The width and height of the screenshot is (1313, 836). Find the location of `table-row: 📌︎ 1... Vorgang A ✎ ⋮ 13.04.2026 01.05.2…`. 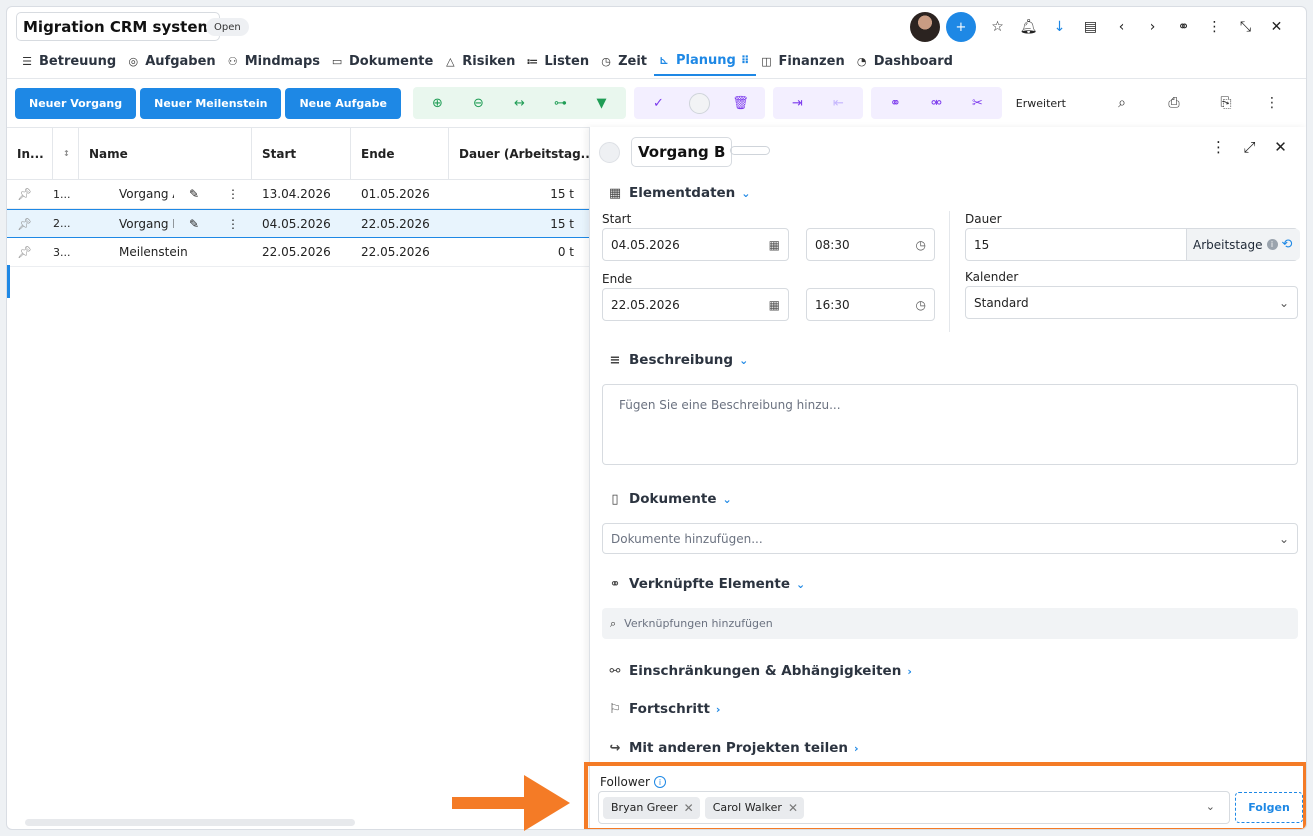

table-row: 📌︎ 1... Vorgang A ✎ ⋮ 13.04.2026 01.05.2… is located at coordinates (298, 194).